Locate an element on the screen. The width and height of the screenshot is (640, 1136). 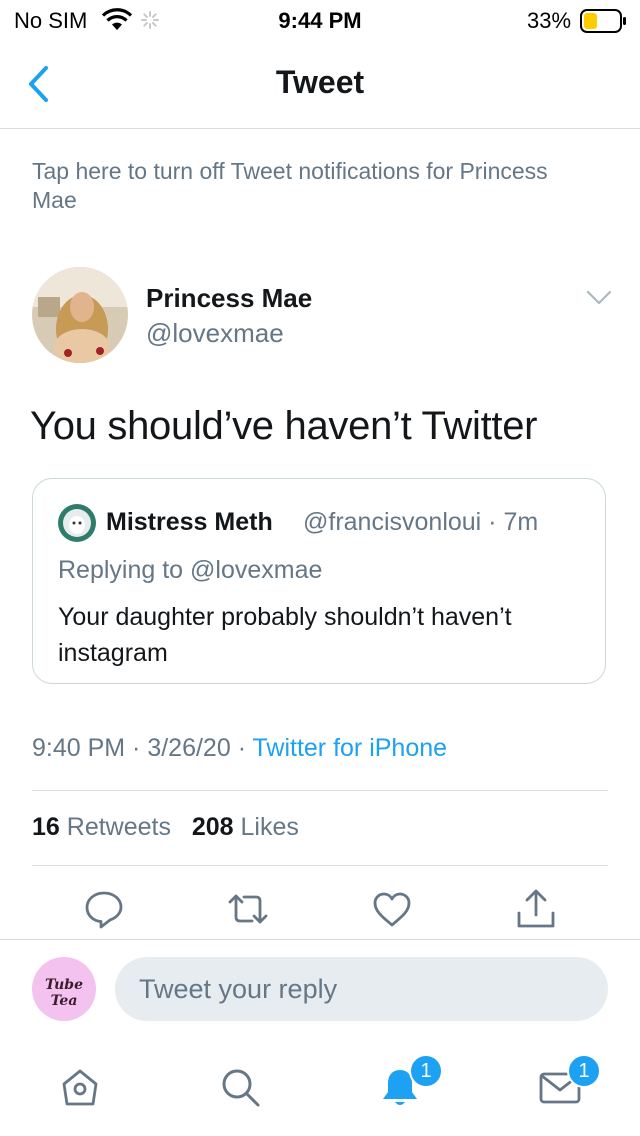
likes-stat: 208 Likes is located at coordinates (245, 827).